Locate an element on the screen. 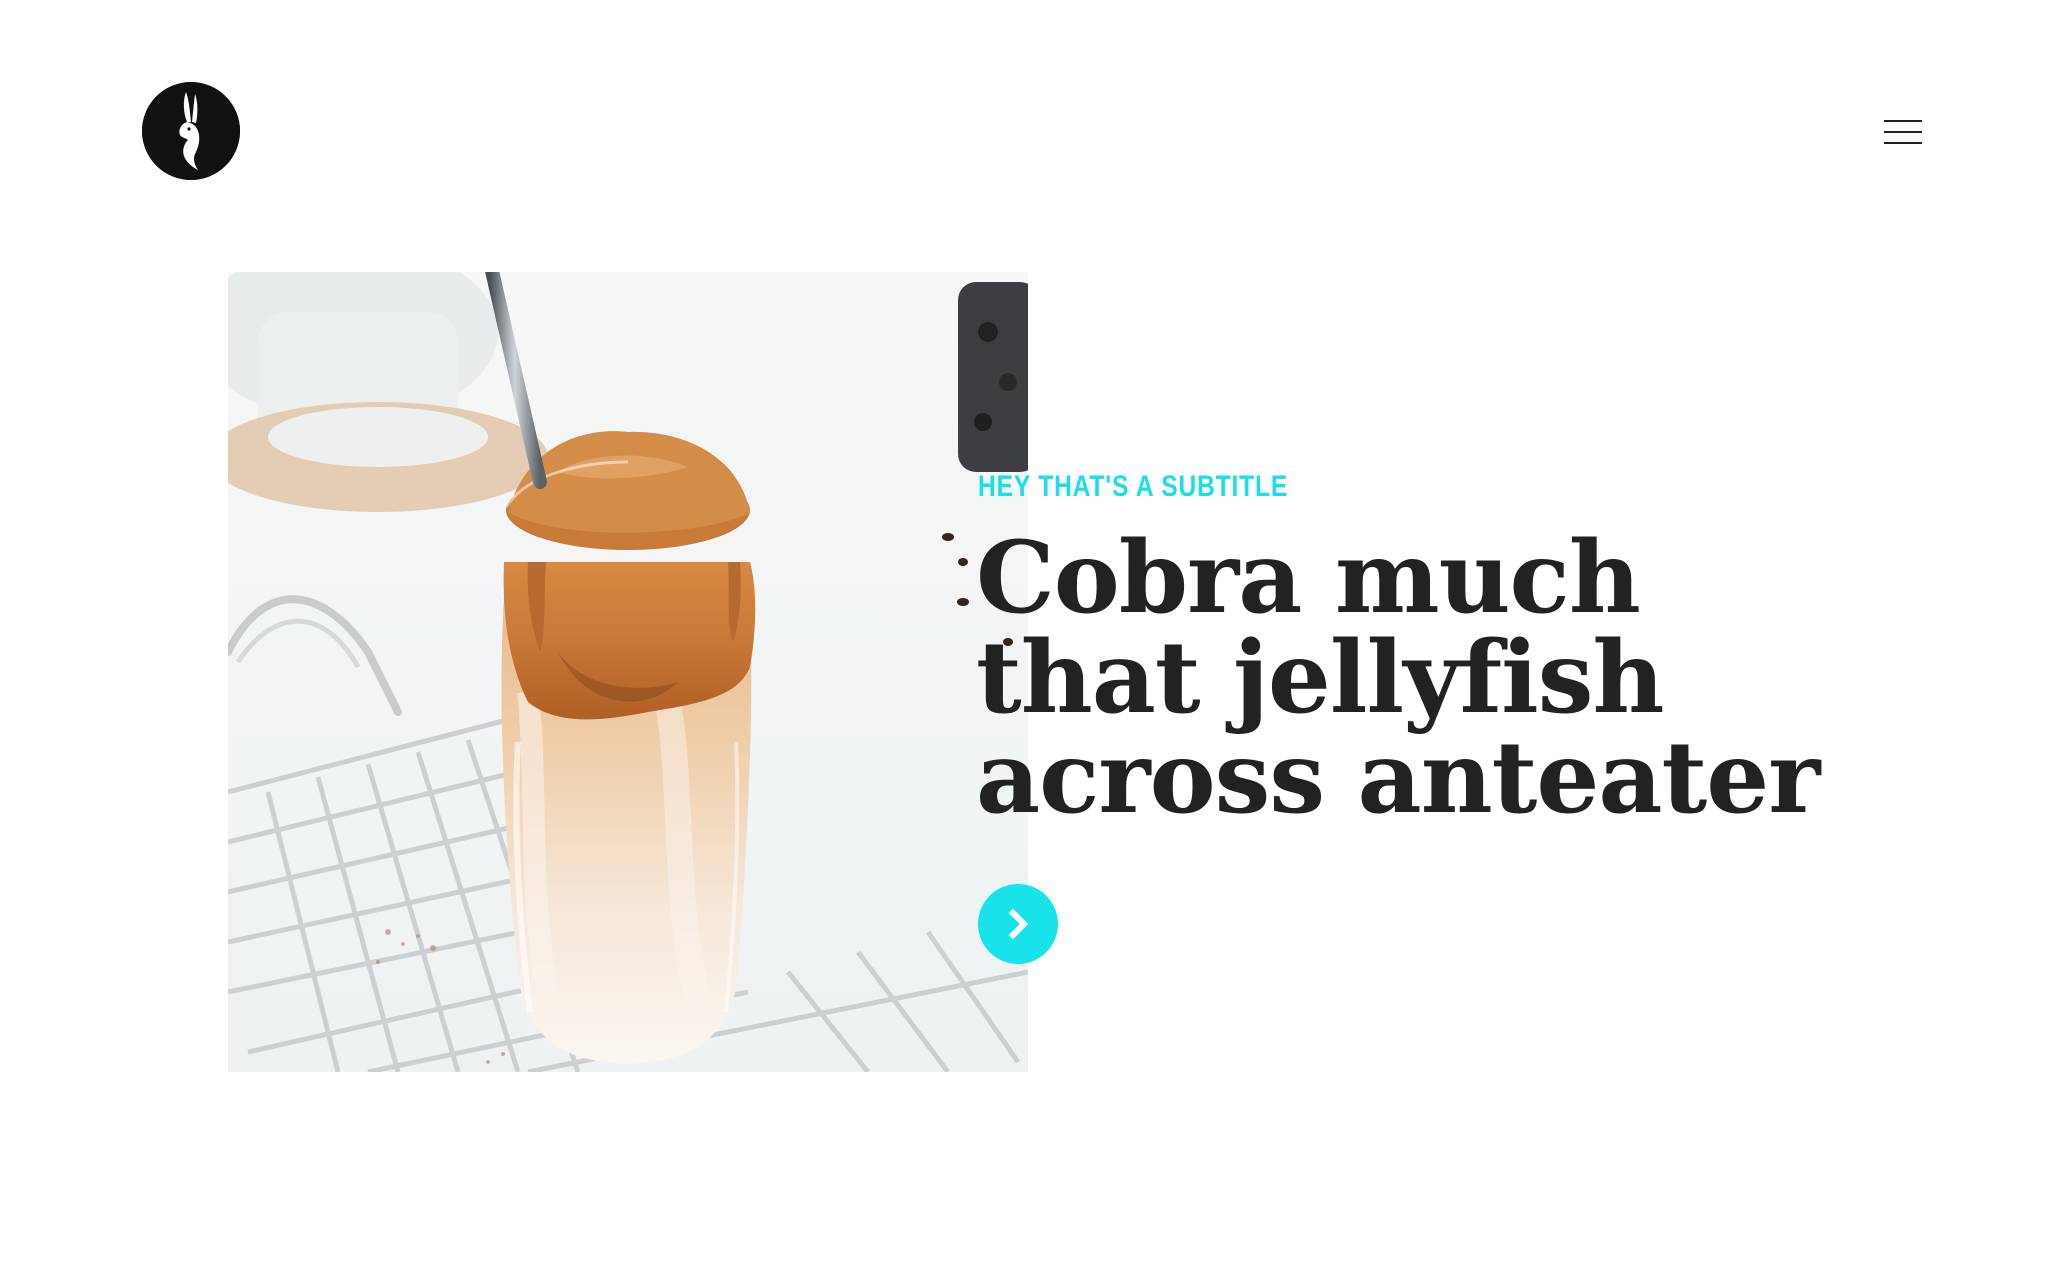  chevron-right-icon is located at coordinates (1018, 924).